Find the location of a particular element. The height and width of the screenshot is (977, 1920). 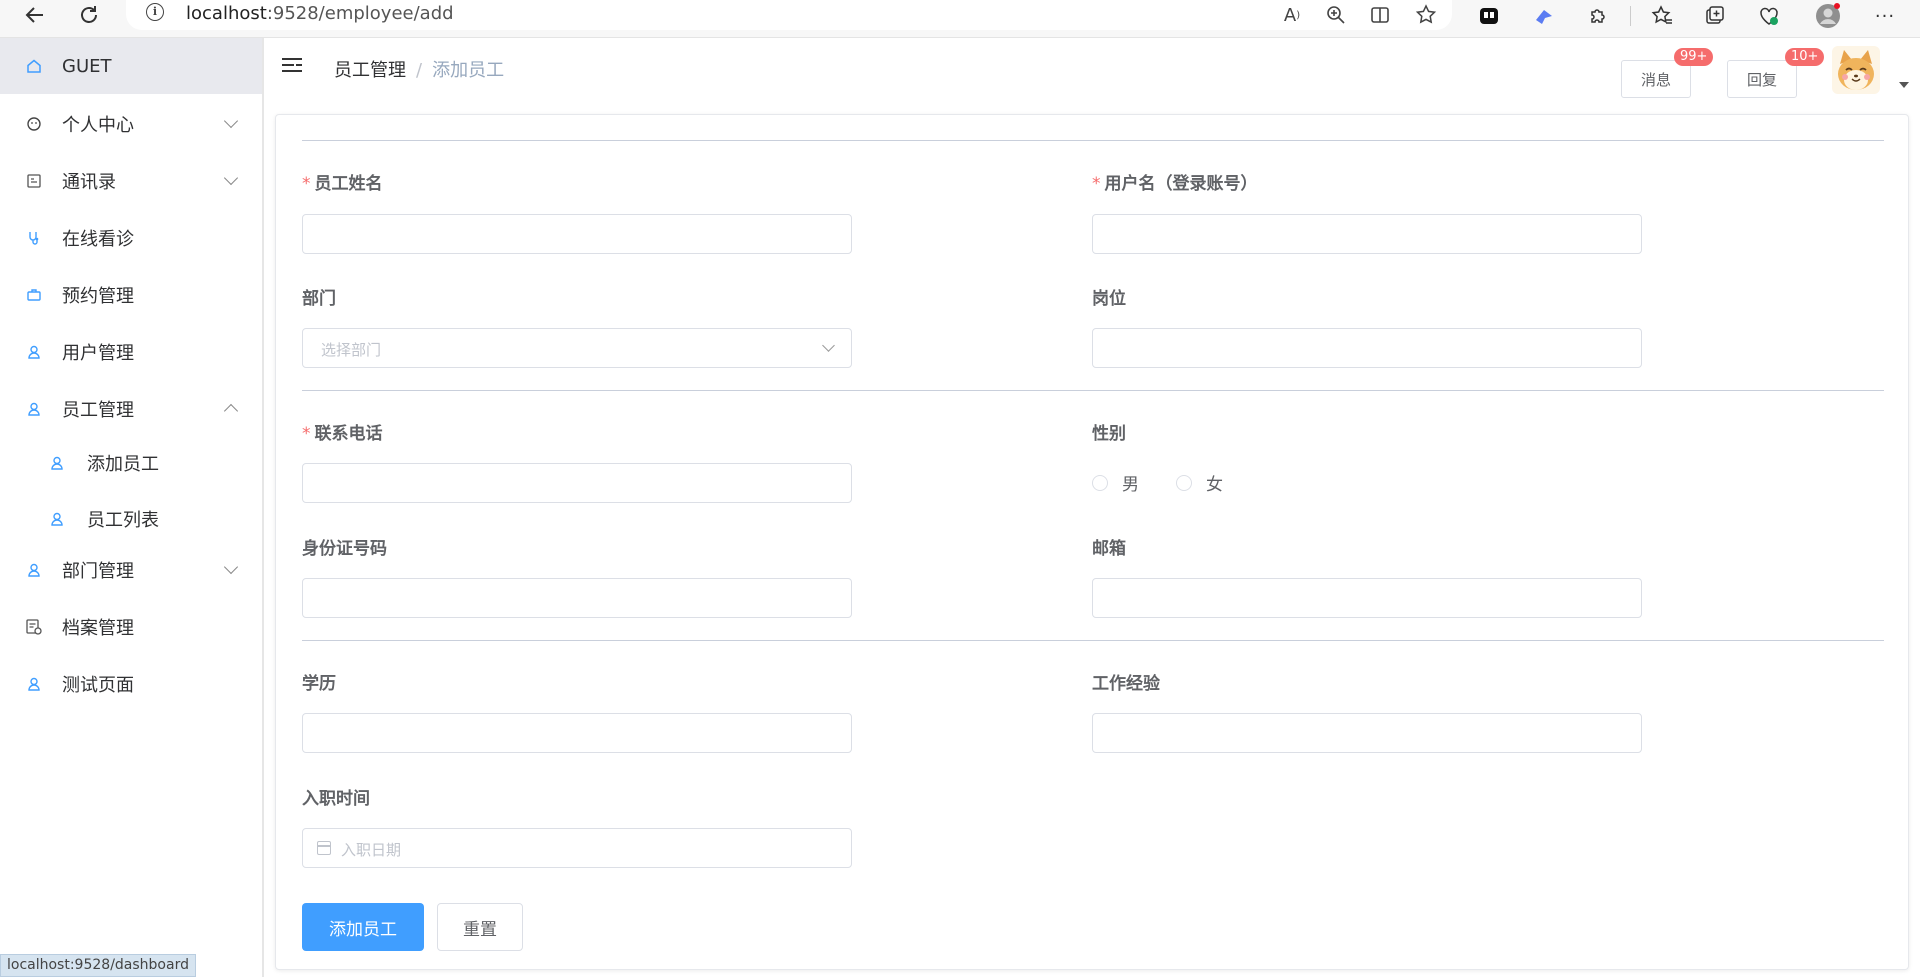

email-label: 邮箱 is located at coordinates (1109, 549).